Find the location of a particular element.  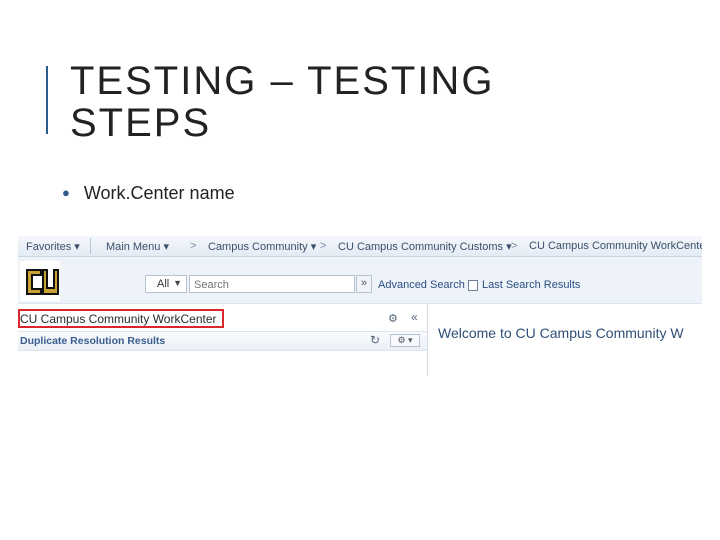

title-accent-bar is located at coordinates (47, 100).